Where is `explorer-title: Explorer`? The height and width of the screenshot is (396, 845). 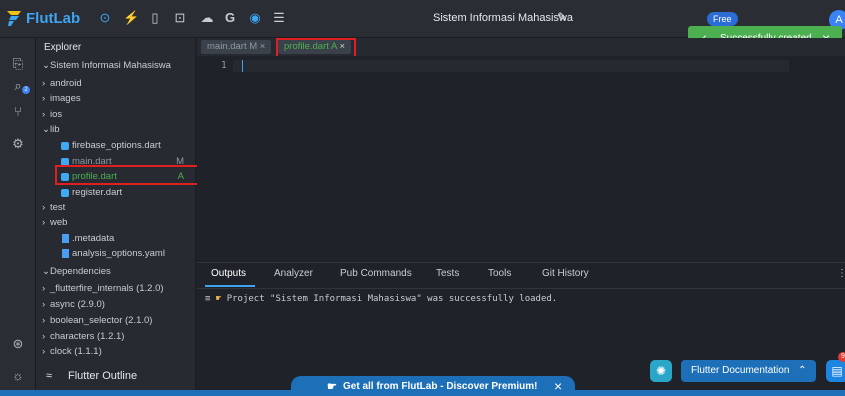
explorer-title: Explorer is located at coordinates (63, 47).